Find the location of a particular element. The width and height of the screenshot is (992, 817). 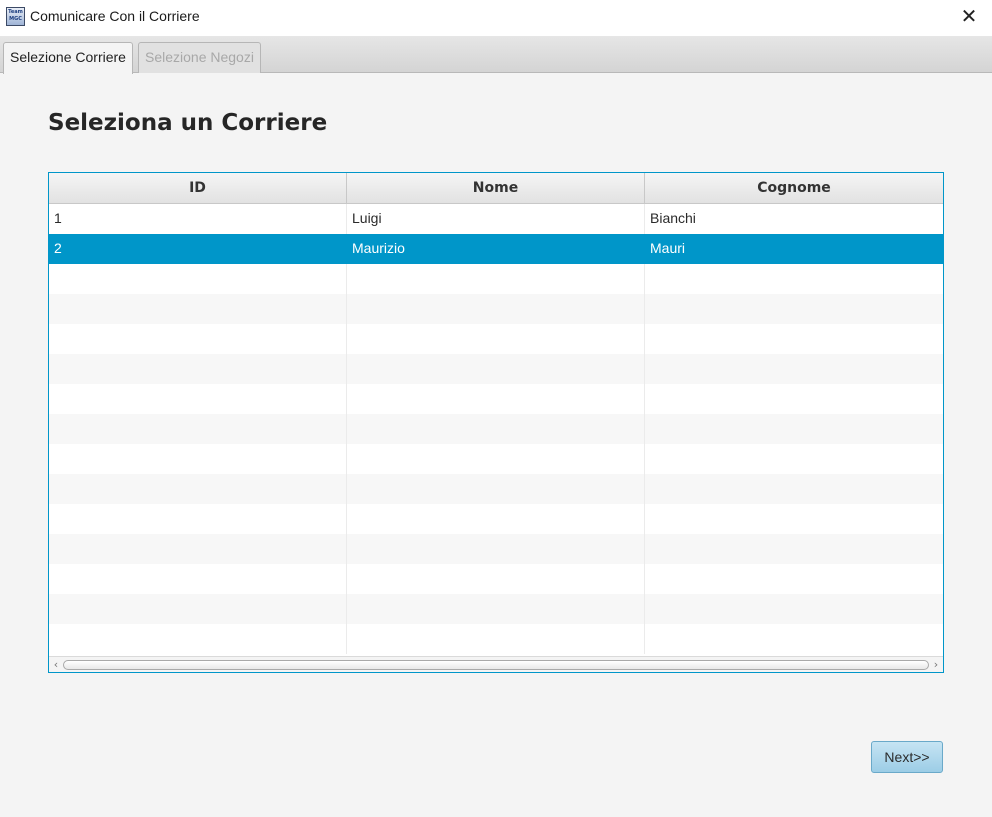

title-bar: Team MGC Comunicare Con il Corriere ✕ is located at coordinates (496, 18).